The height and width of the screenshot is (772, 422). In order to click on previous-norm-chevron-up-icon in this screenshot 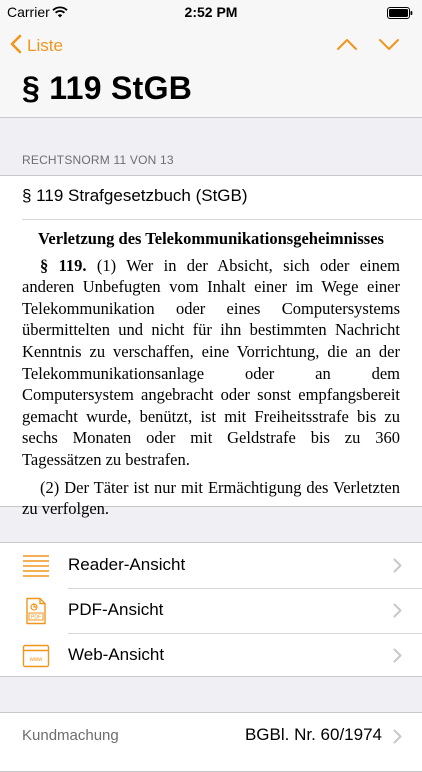, I will do `click(347, 44)`.